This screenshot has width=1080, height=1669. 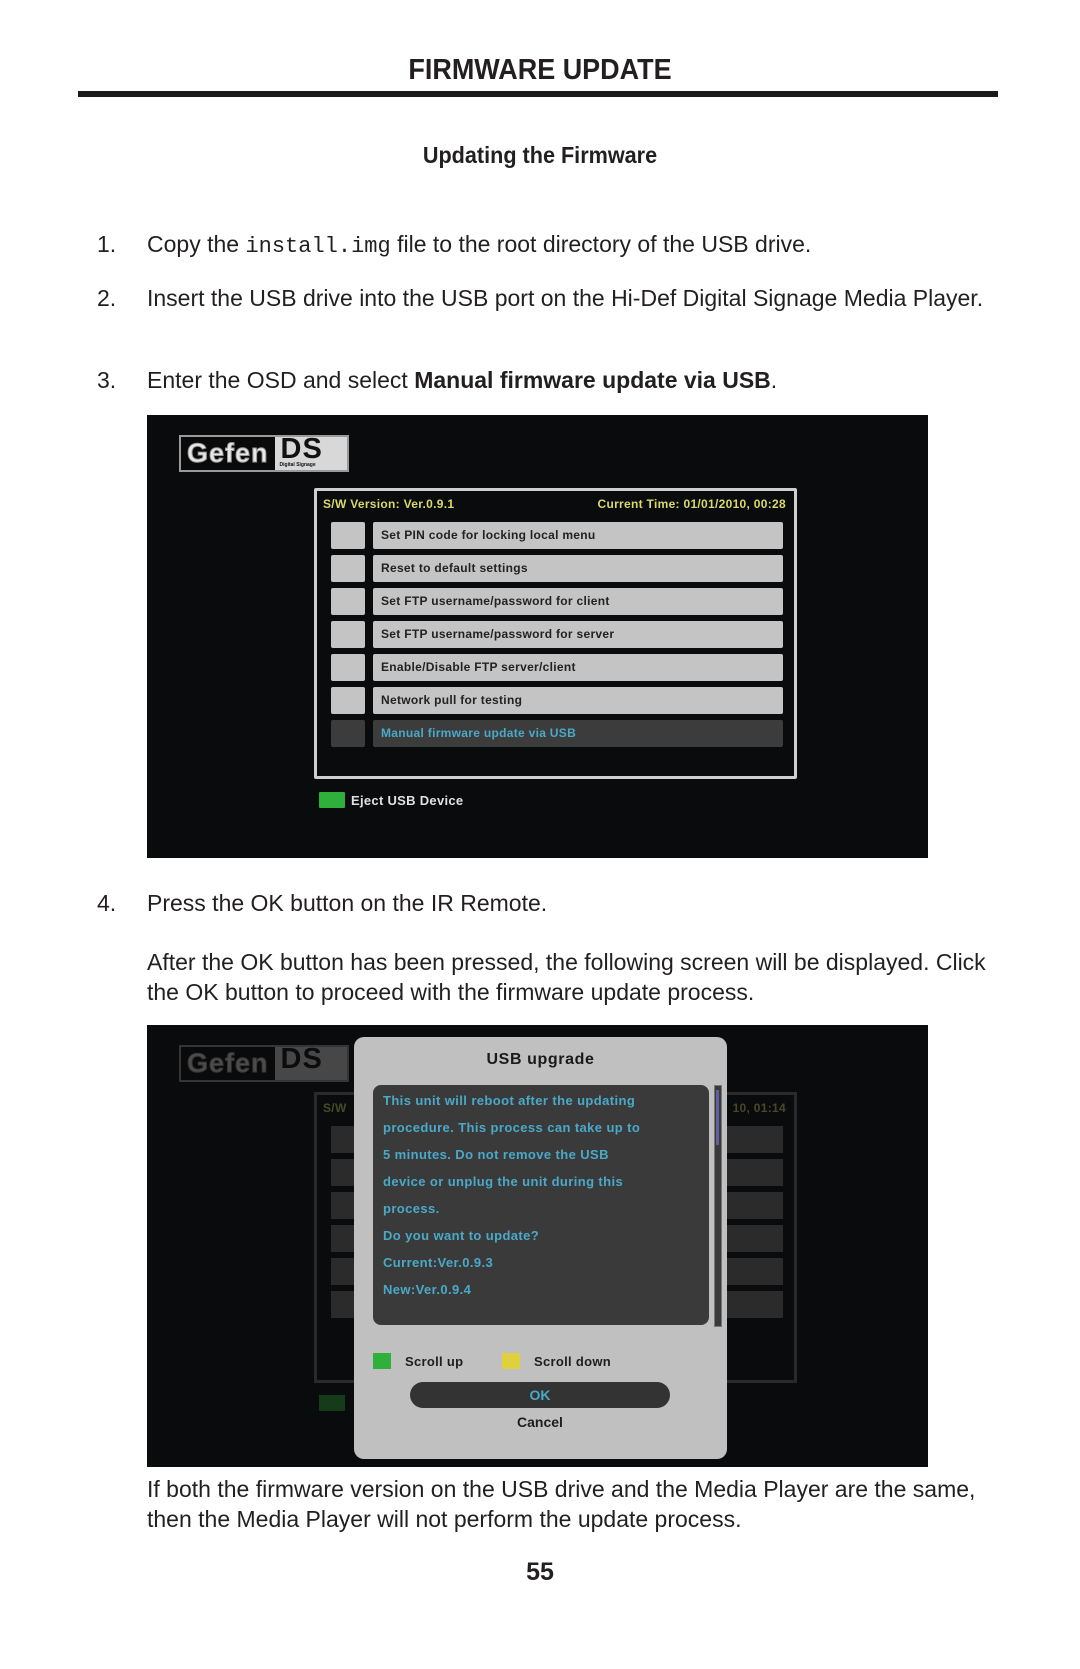 I want to click on gefen-ds-logo: Gefen DS, so click(x=264, y=1062).